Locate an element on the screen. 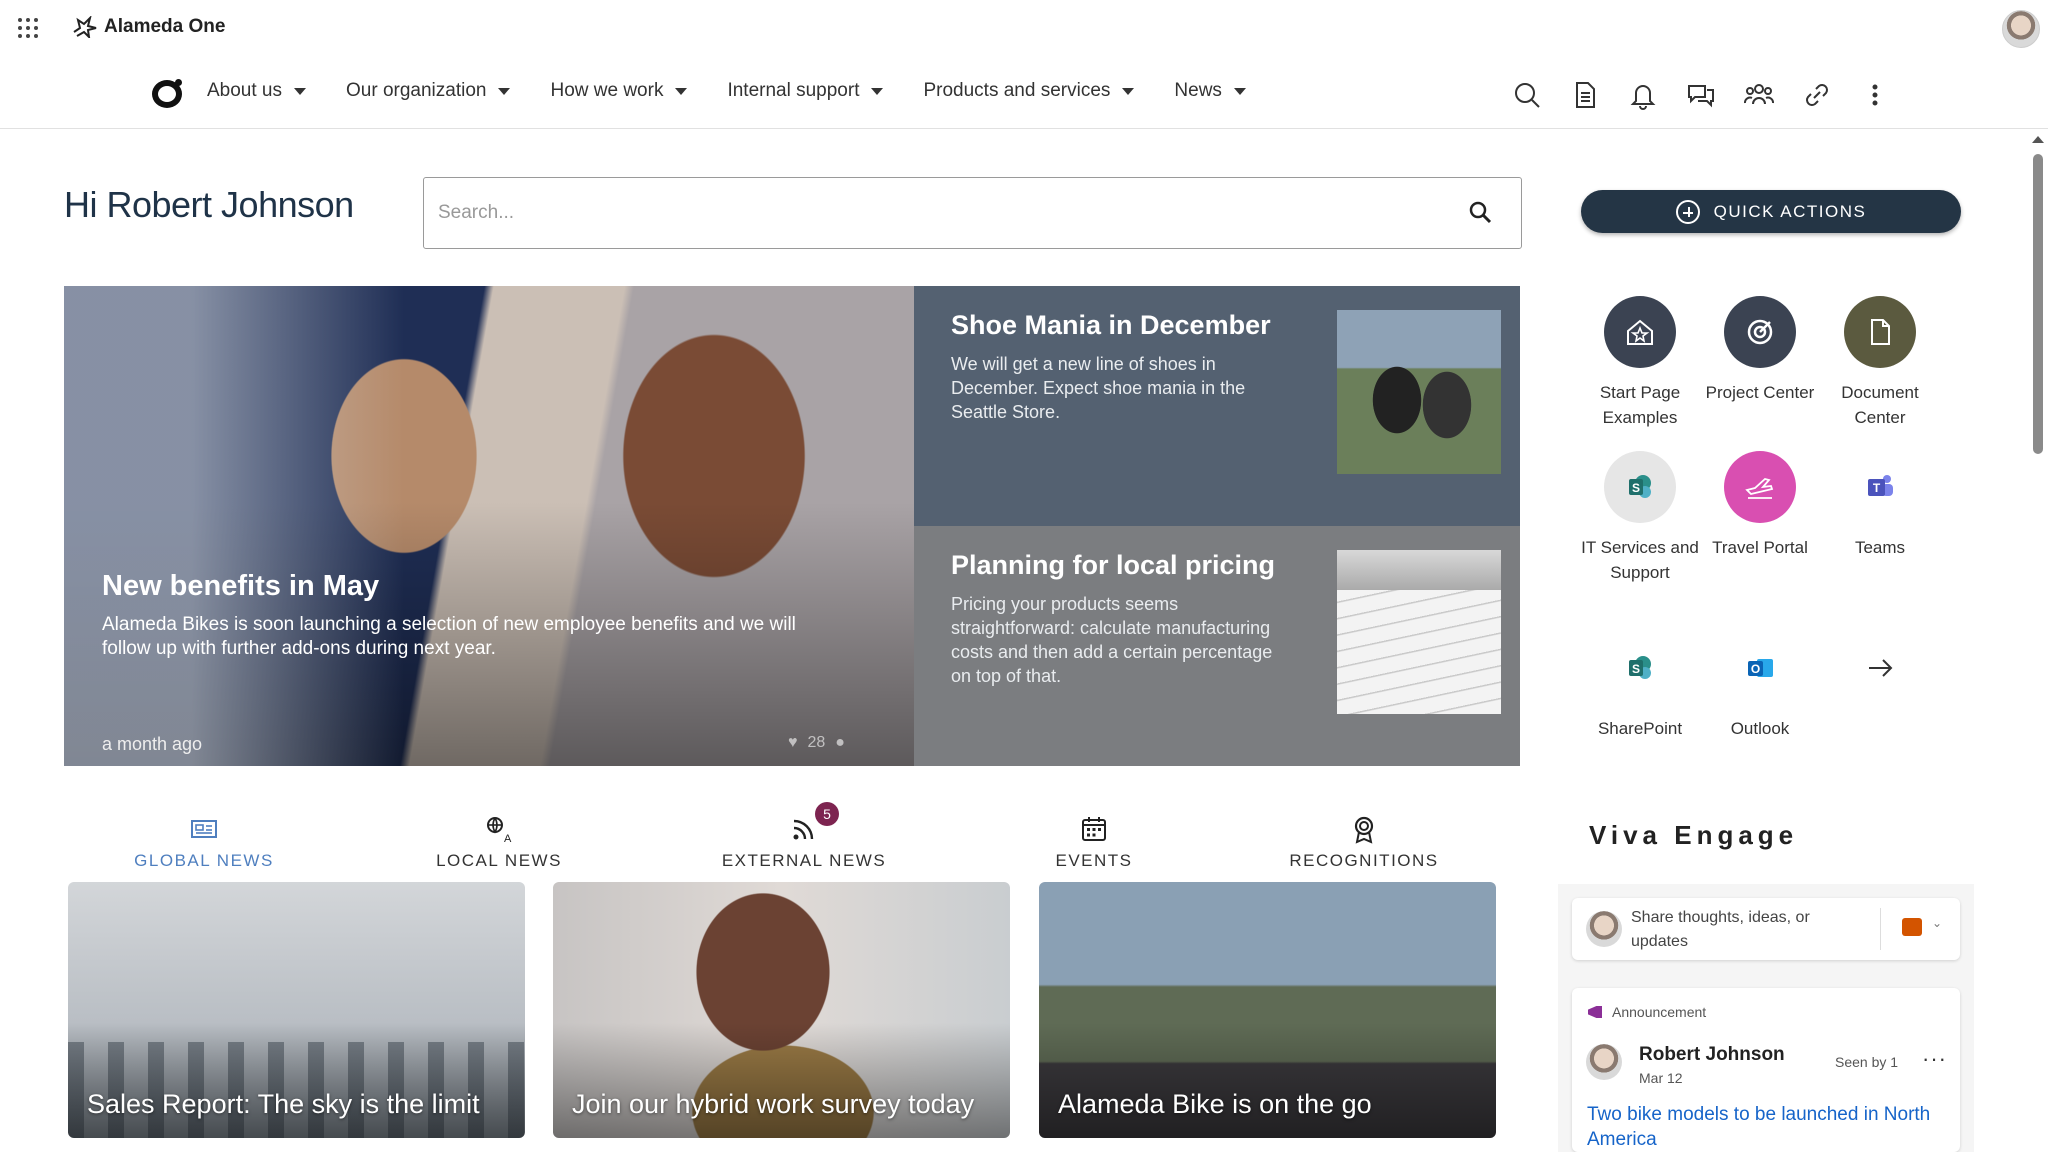 Image resolution: width=2048 pixels, height=1152 pixels. globe-translate-icon: A is located at coordinates (499, 831).